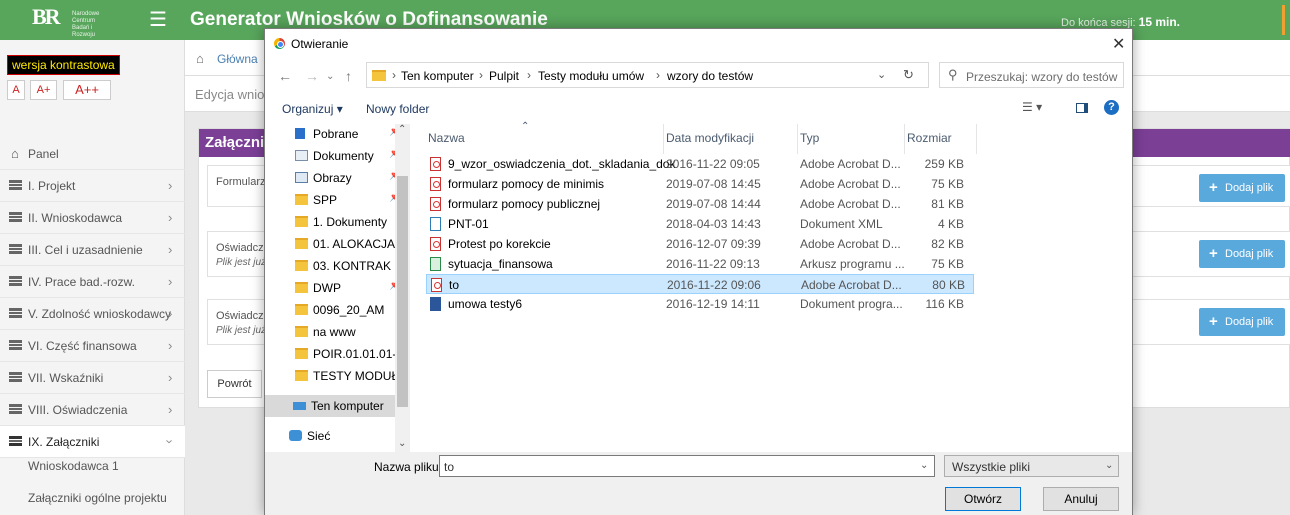  What do you see at coordinates (500, 264) in the screenshot?
I see `file-name: sytuacja_finansowa` at bounding box center [500, 264].